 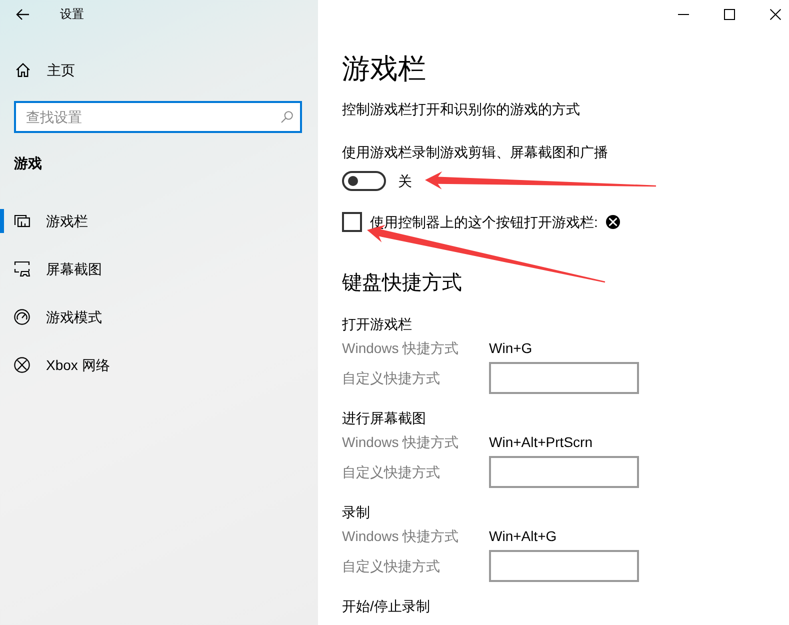 I want to click on group-heading: 进行屏幕截图, so click(x=384, y=418).